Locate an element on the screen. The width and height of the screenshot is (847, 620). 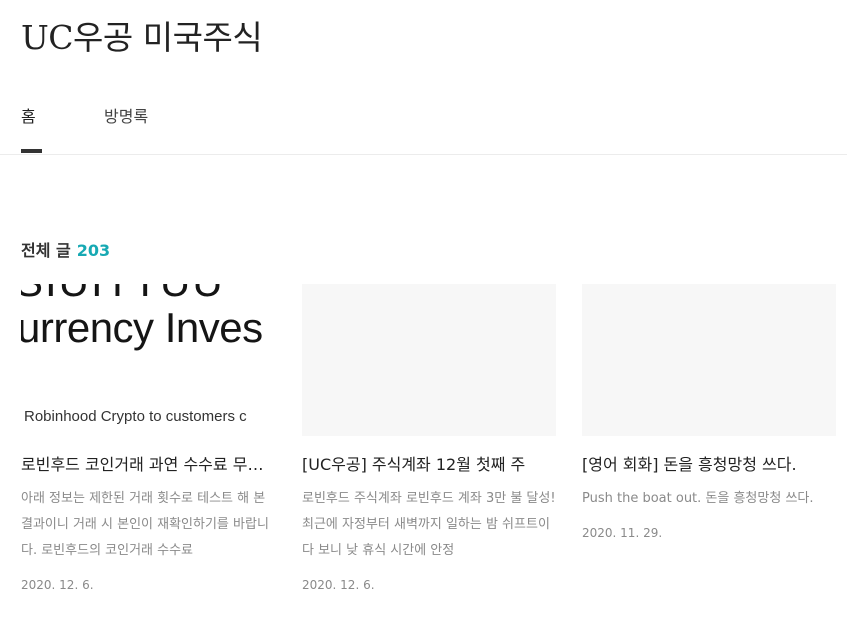
post-count: 203 is located at coordinates (93, 250).